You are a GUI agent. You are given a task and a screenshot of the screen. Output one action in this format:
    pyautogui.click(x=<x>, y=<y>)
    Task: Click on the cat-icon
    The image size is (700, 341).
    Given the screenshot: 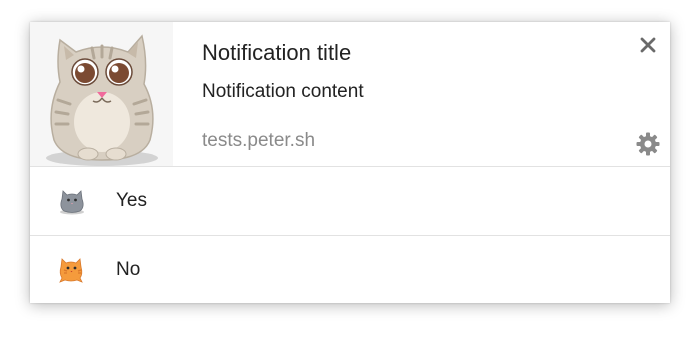 What is the action you would take?
    pyautogui.click(x=102, y=100)
    